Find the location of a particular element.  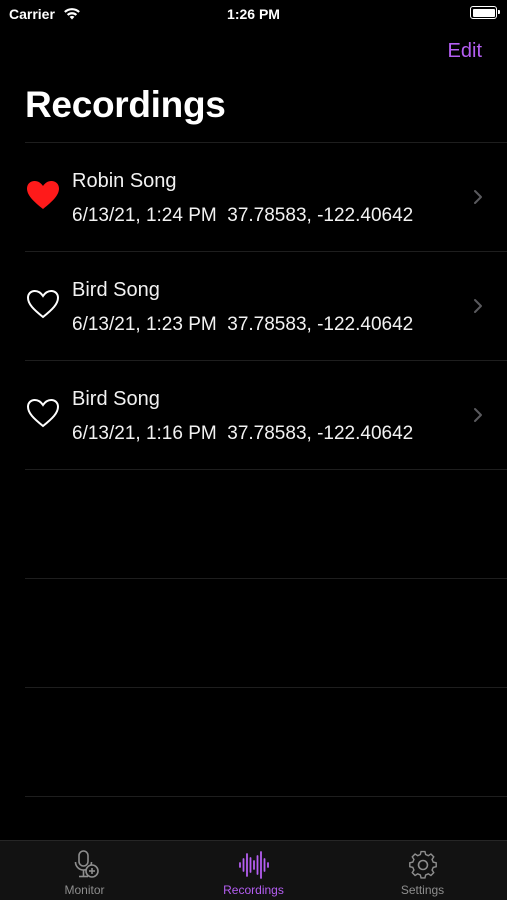

edit-button: Edit is located at coordinates (465, 51).